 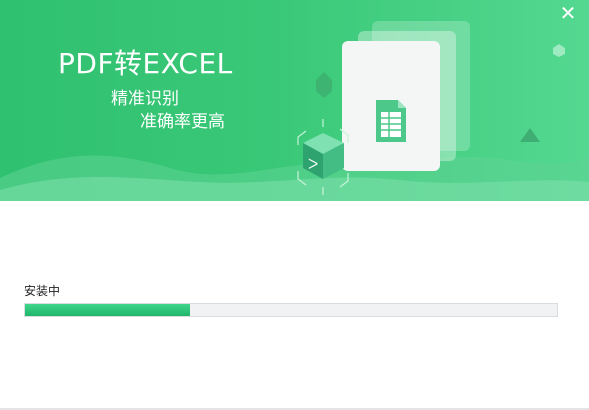 I want to click on svg-text: ᐳ, so click(x=313, y=165).